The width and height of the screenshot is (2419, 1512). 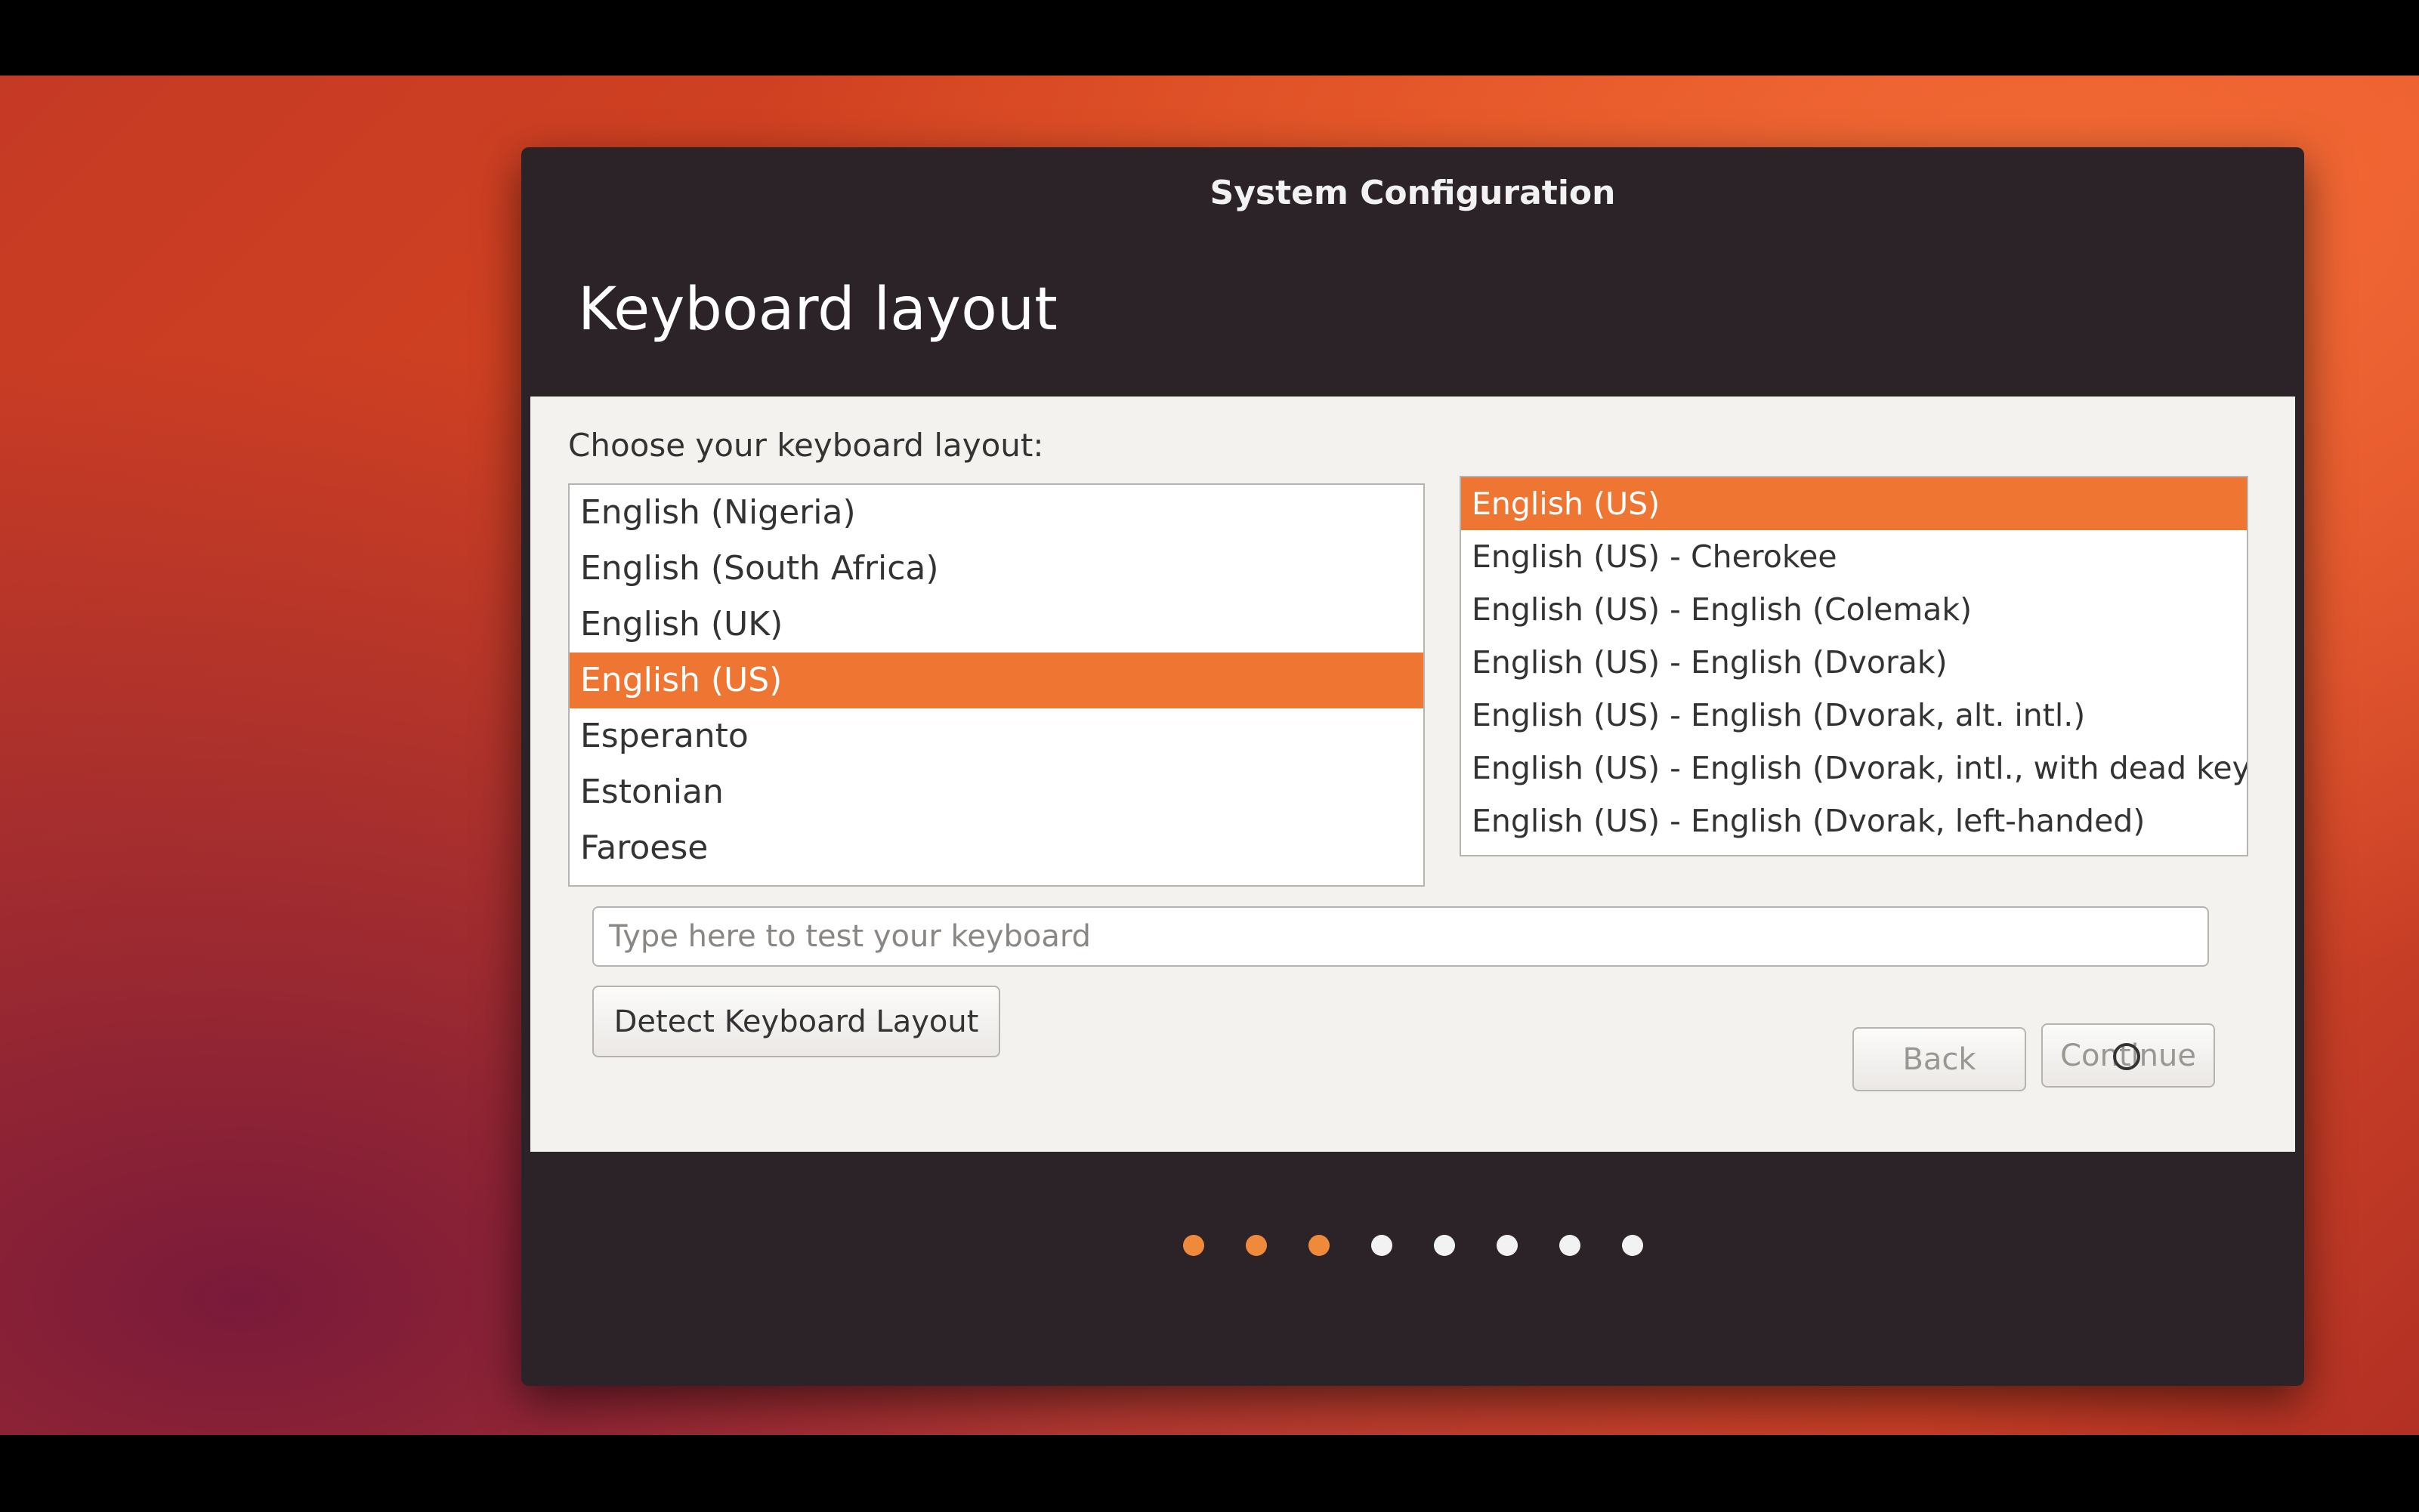 I want to click on layout-list-item: English (South Africa), so click(x=996, y=569).